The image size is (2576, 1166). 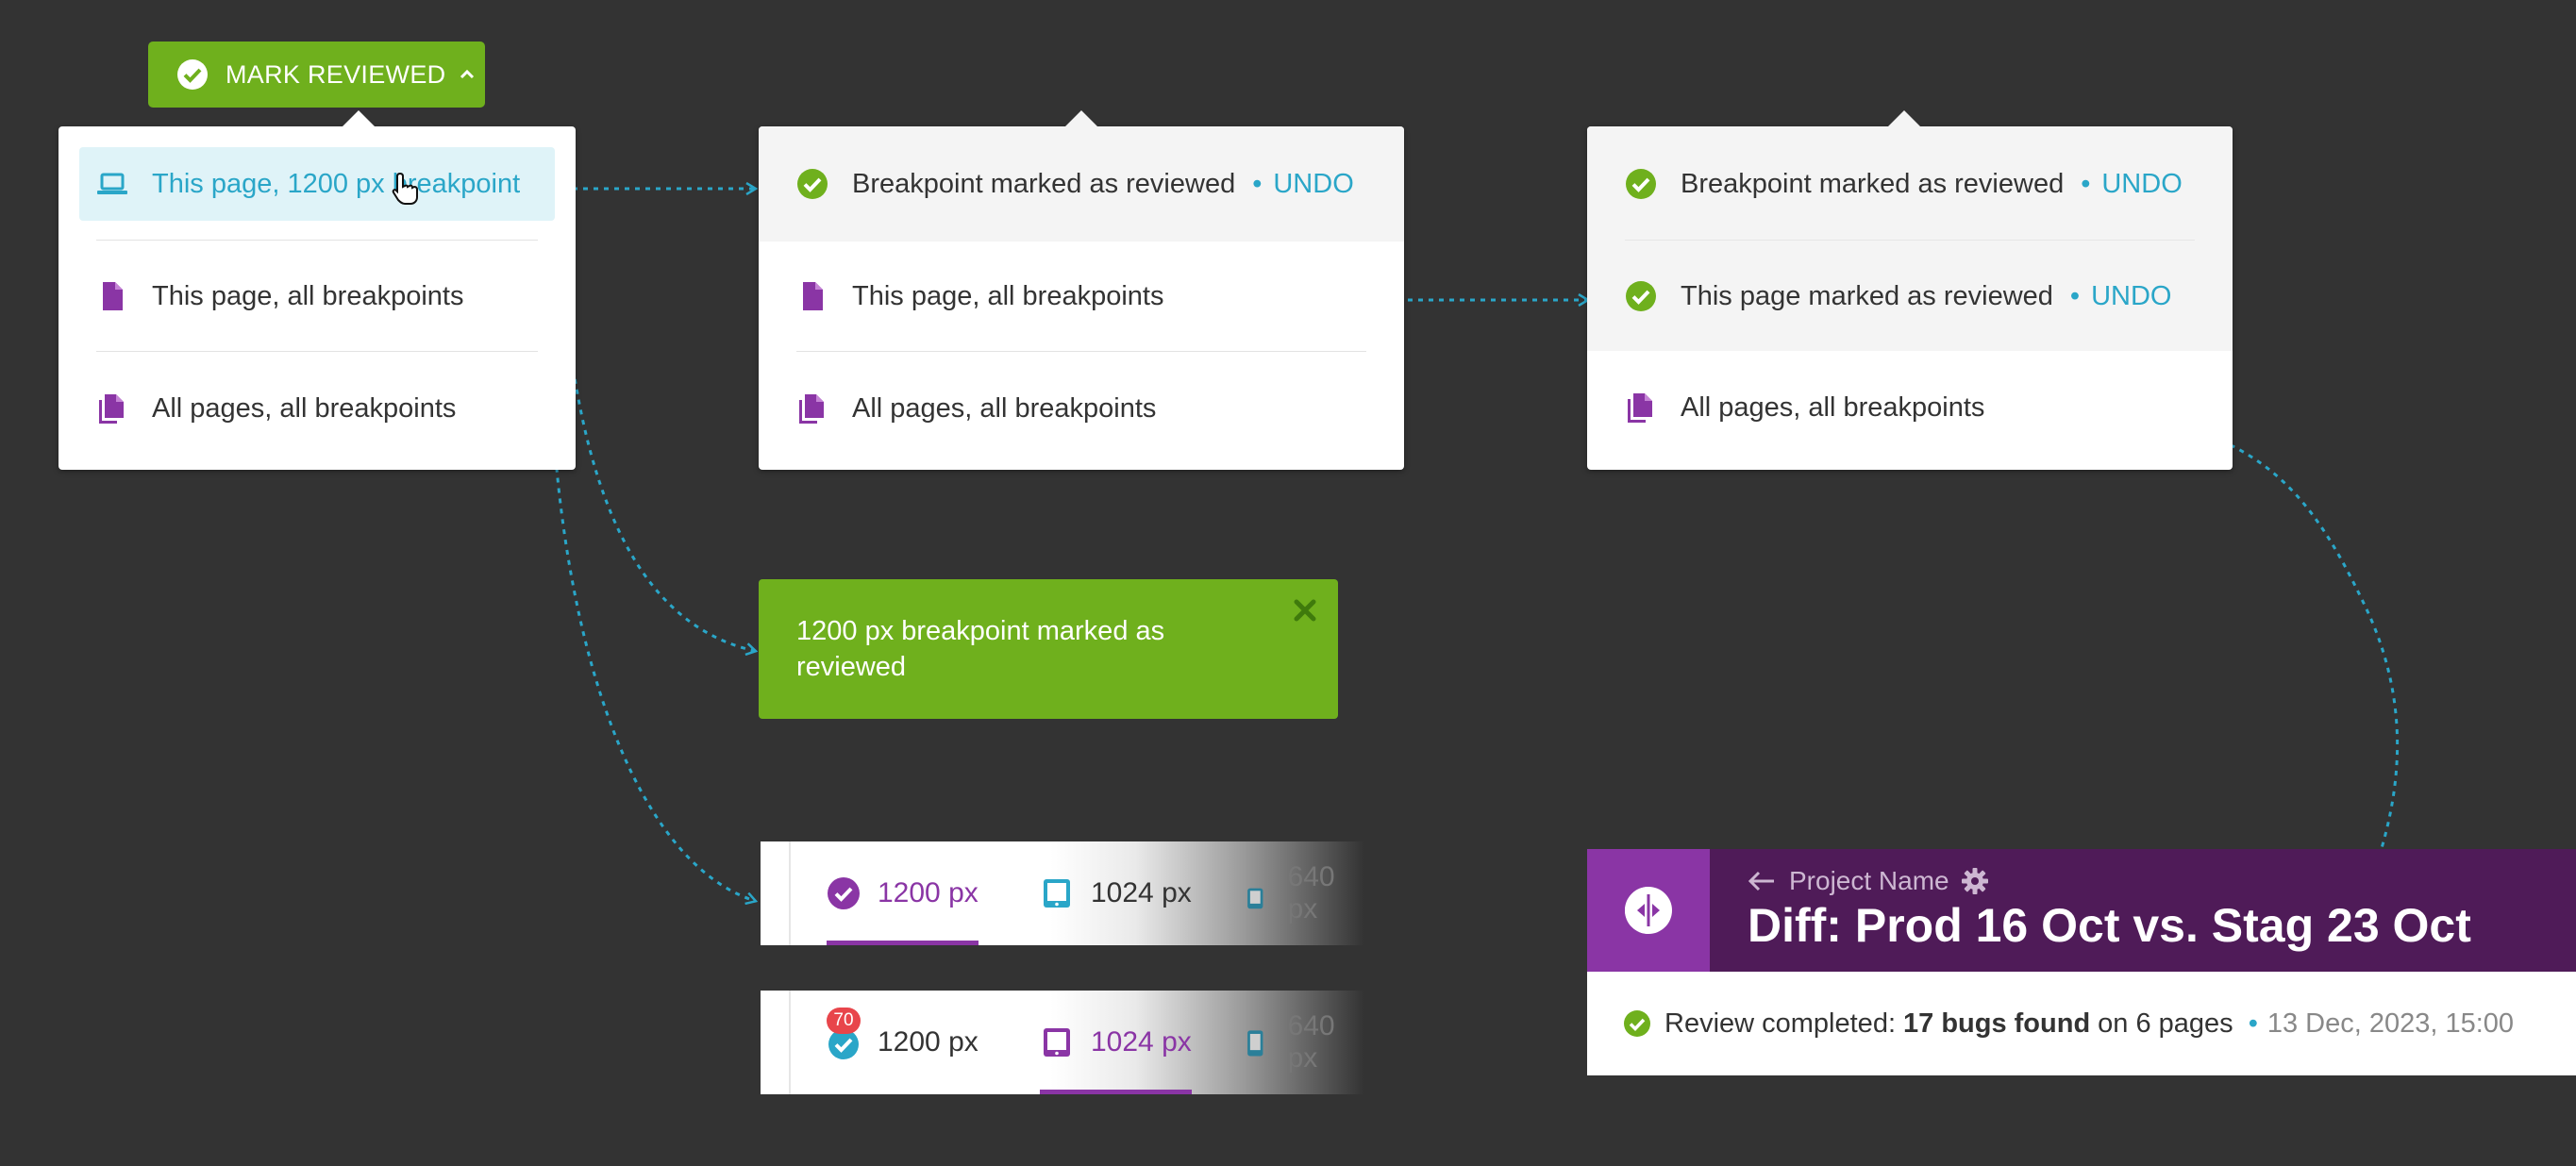 I want to click on tab-640: 70 640 px, so click(x=1495, y=893).